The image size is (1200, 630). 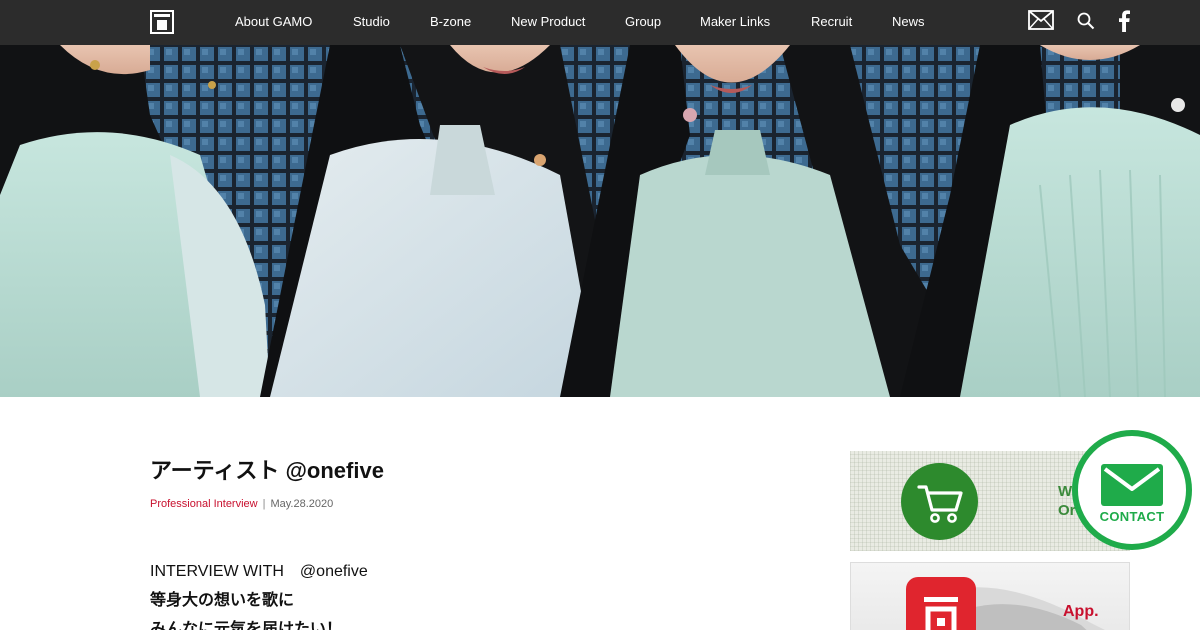 I want to click on article-catch-line-2: みんなに元気を届けたい！, so click(x=246, y=625).